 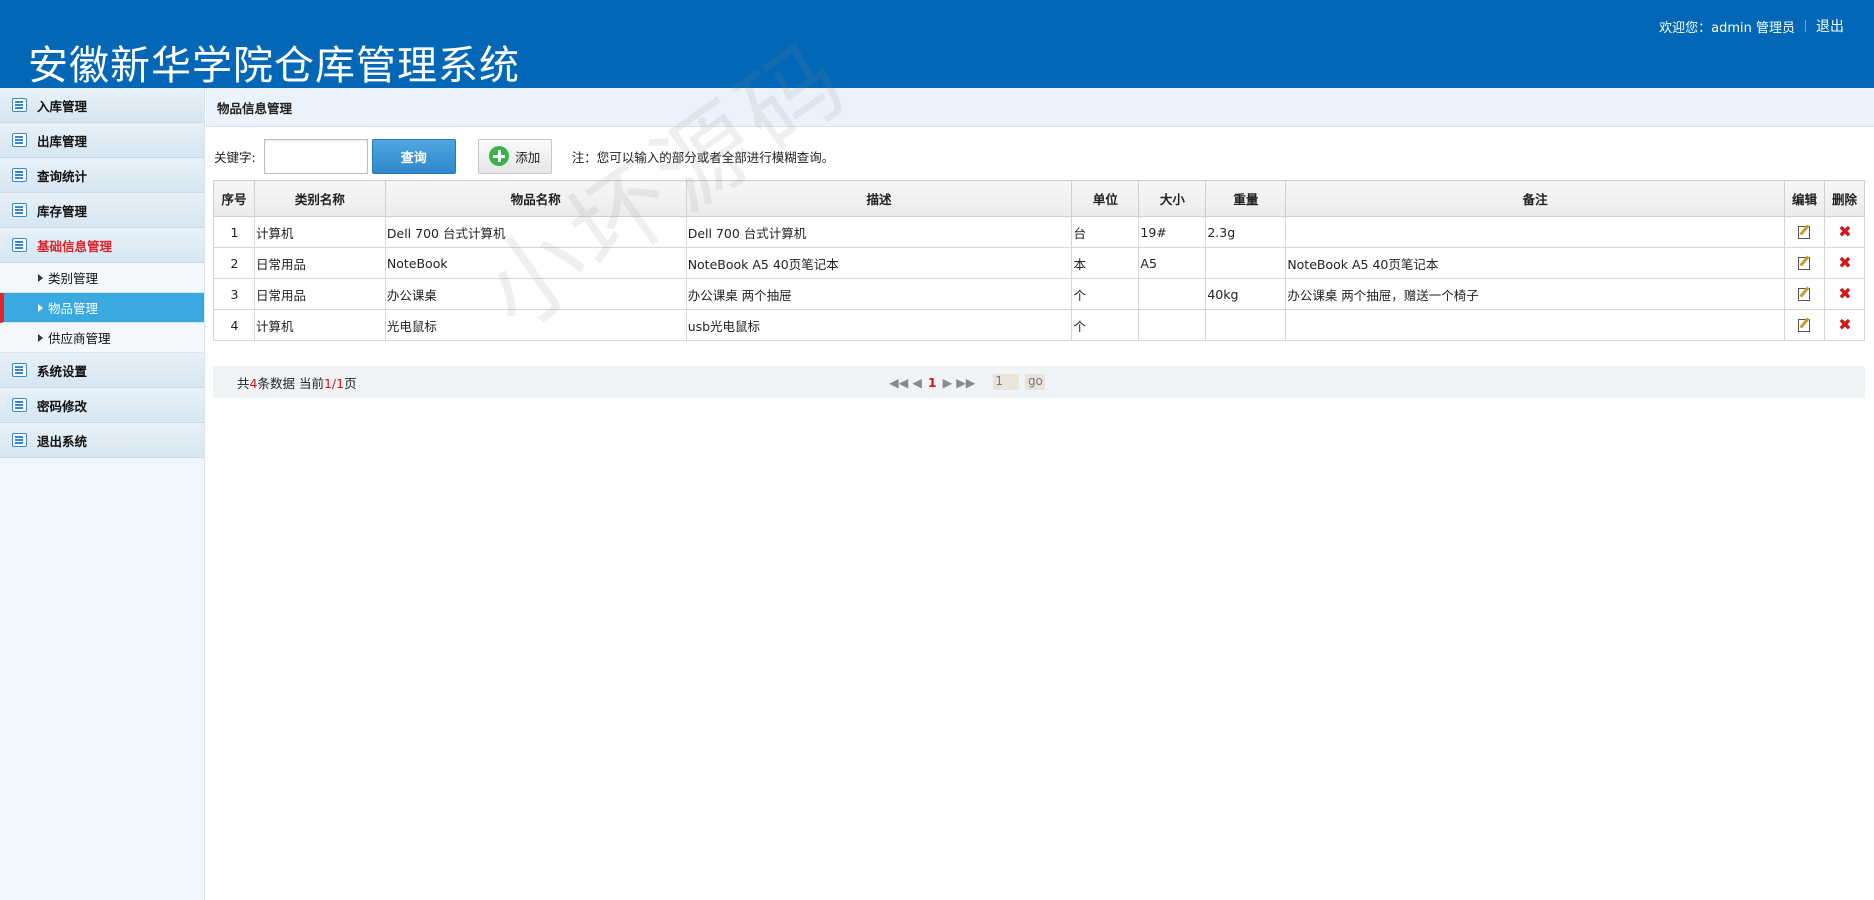 I want to click on cell-unit: 个, so click(x=1105, y=325).